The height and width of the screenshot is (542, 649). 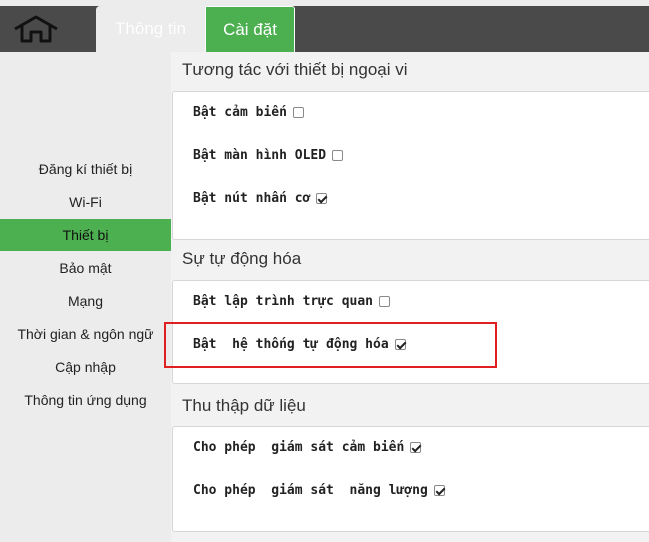 I want to click on sidebar-item-security: Bảo mật, so click(x=85, y=268).